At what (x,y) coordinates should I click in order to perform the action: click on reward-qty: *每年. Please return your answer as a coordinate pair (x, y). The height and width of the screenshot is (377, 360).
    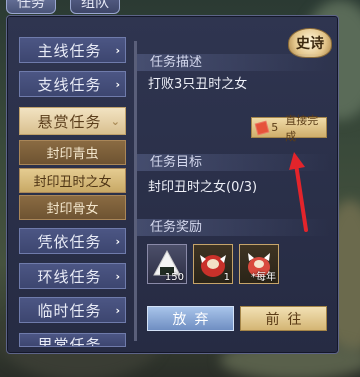
    Looking at the image, I should click on (263, 277).